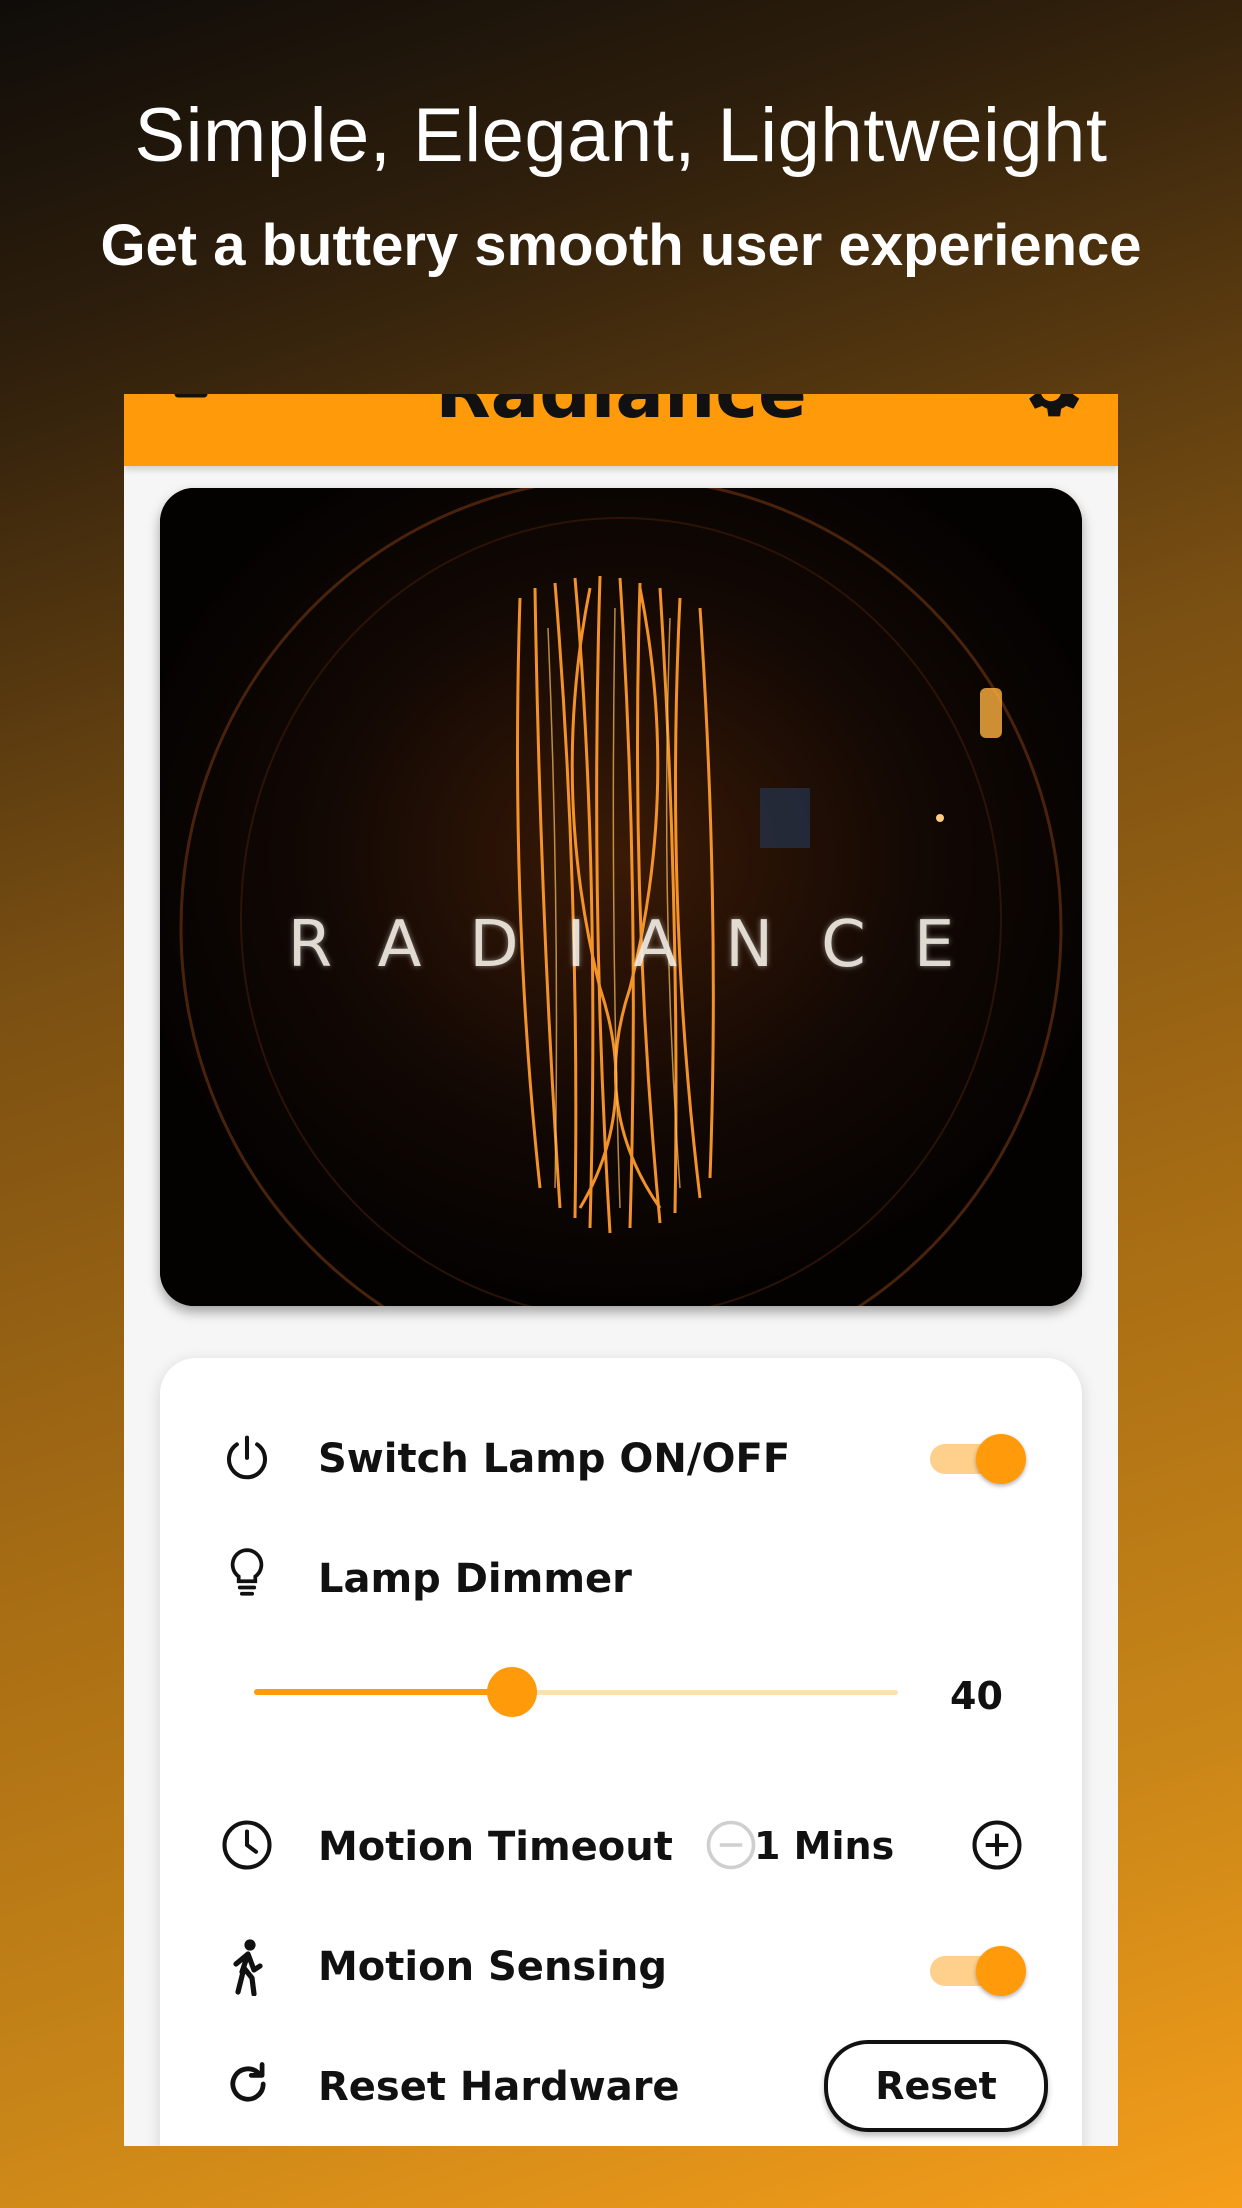 This screenshot has height=2208, width=1242. Describe the element at coordinates (621, 414) in the screenshot. I see `app-title: Radiance` at that location.